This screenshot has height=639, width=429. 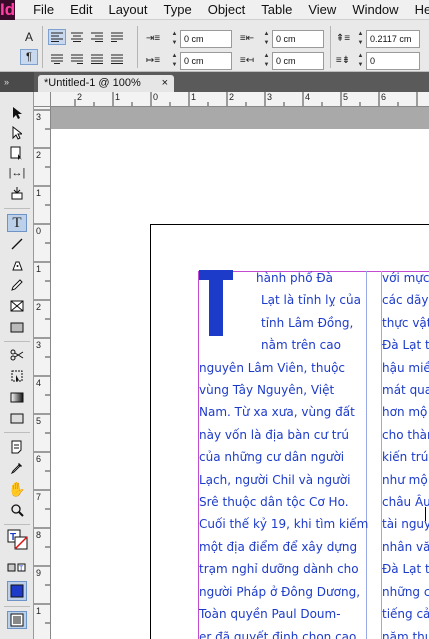 I want to click on toolbox-collapse-button: », so click(x=17, y=82).